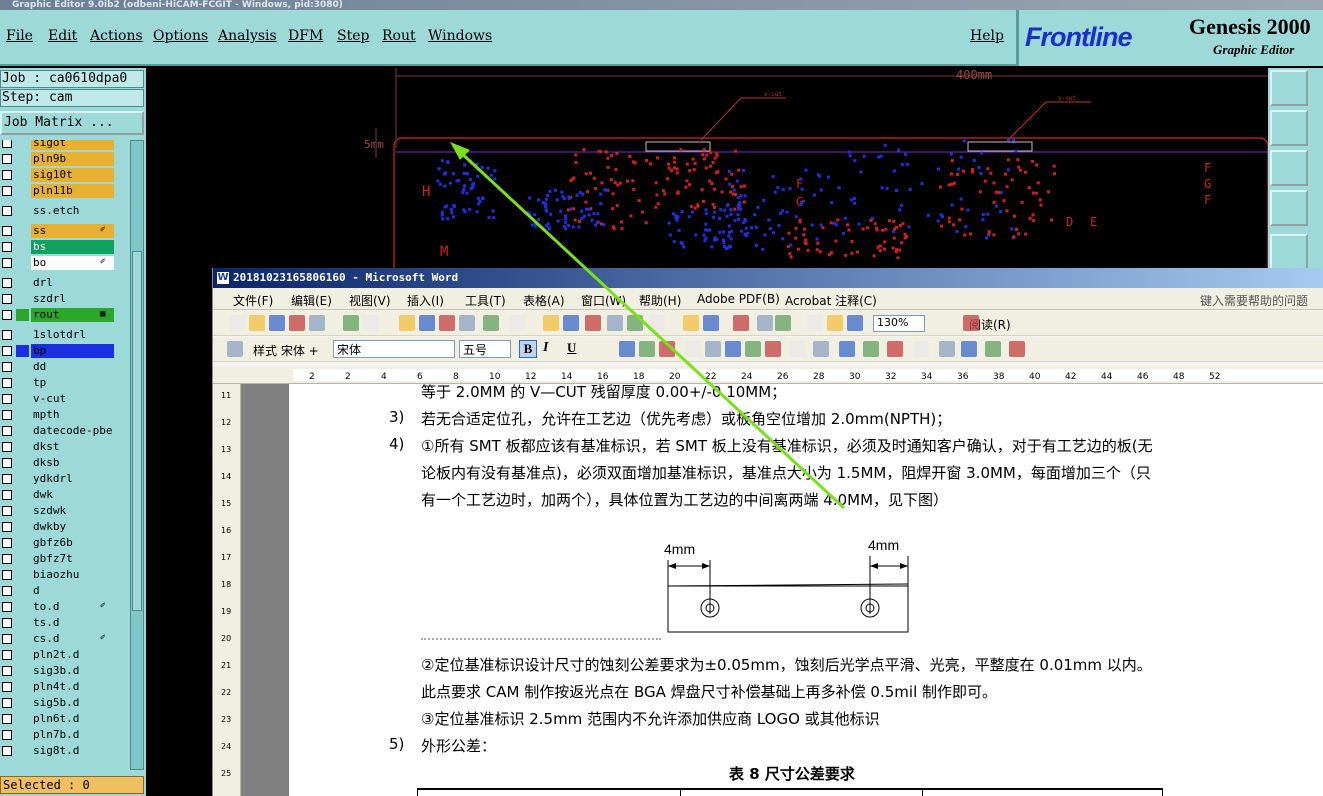  I want to click on layer-row: cs.d ✐, so click(64, 639).